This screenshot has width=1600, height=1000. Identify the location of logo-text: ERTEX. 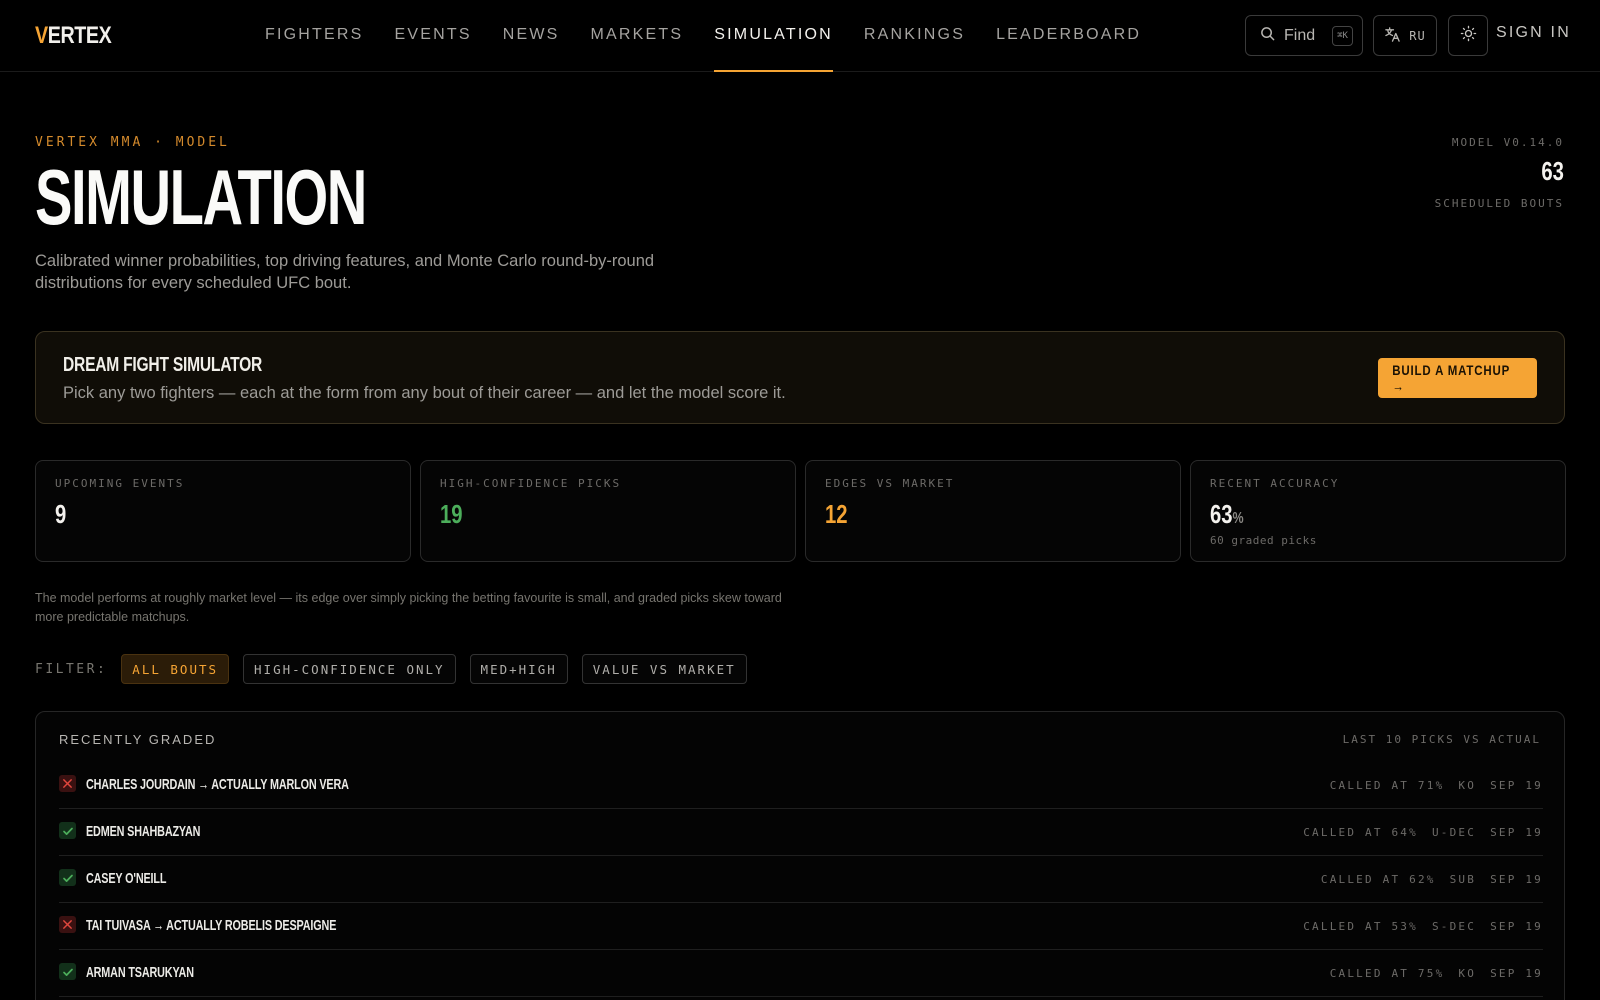
(79, 35).